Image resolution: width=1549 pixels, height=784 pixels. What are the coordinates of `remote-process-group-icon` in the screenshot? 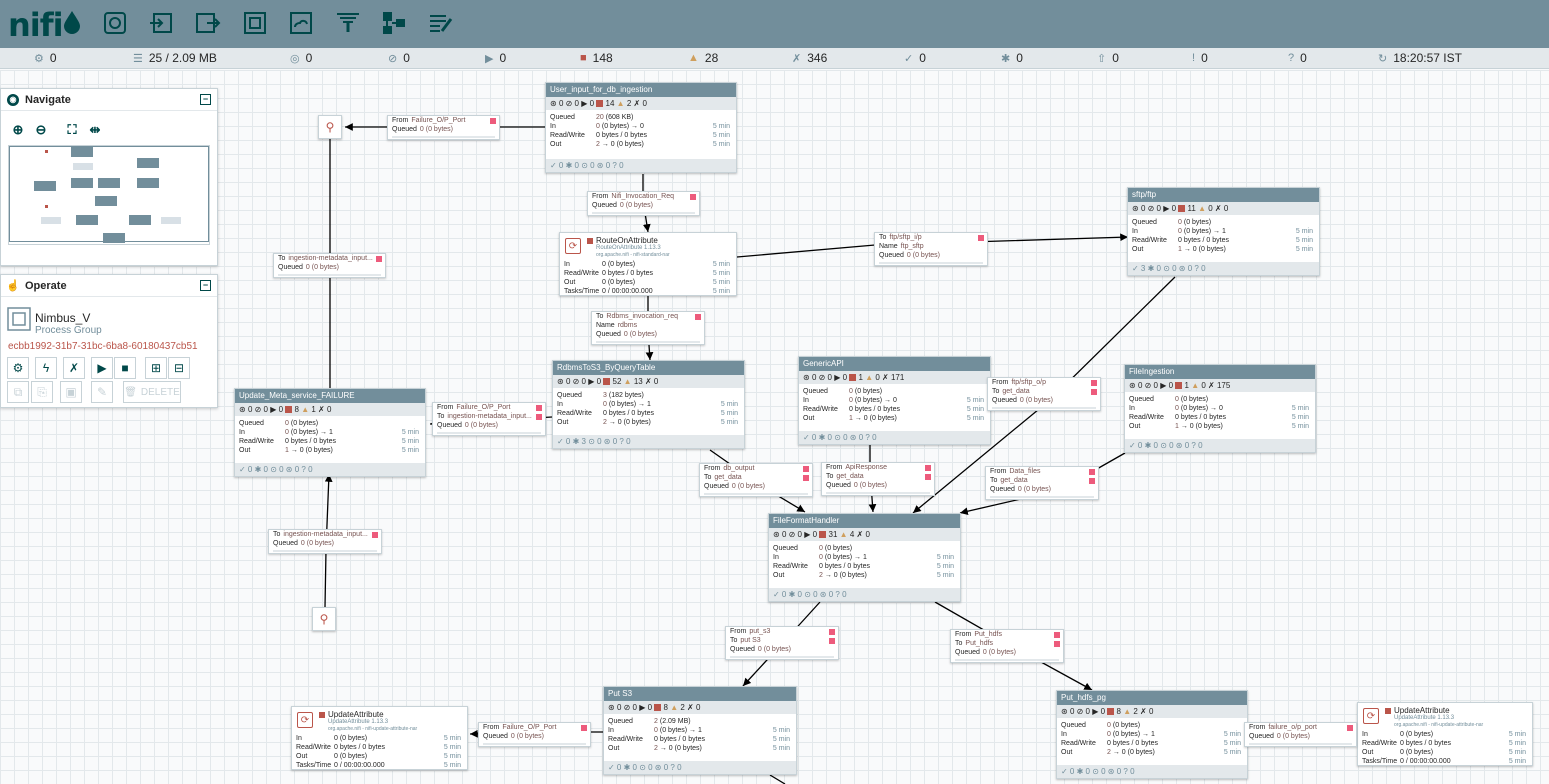 It's located at (301, 23).